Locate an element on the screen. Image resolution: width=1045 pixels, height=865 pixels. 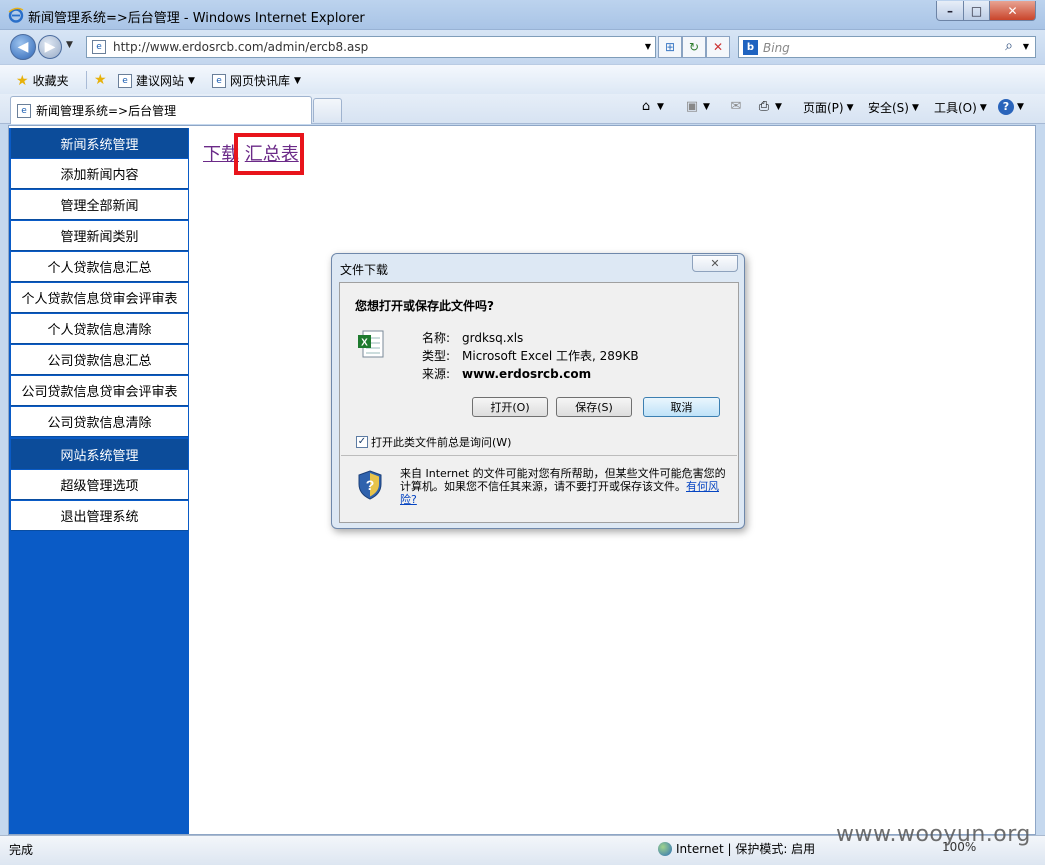
search-dropdown-icon: ▼ is located at coordinates (1026, 46).